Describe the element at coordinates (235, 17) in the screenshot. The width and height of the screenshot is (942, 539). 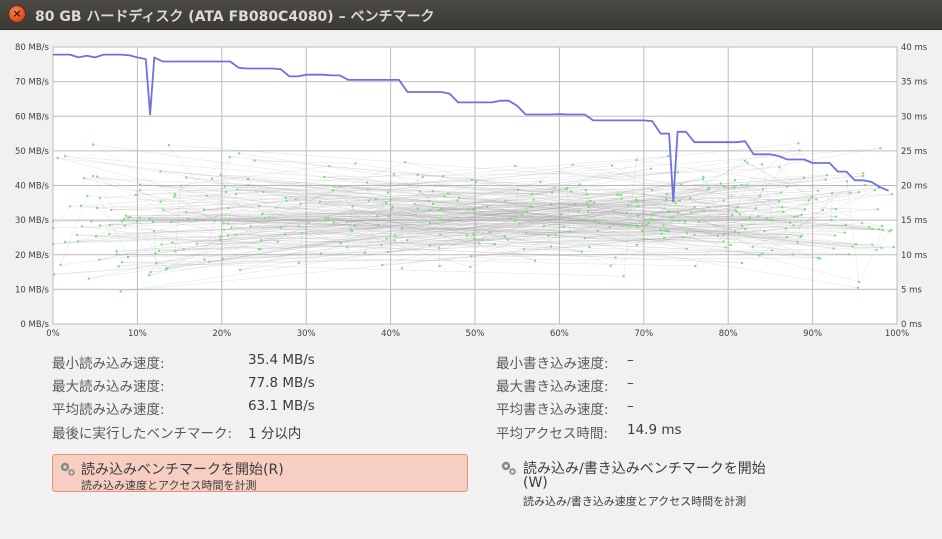
I see `window-title: 80 GB ハードディスク (ATA FB080C4080) – ベンチマーク` at that location.